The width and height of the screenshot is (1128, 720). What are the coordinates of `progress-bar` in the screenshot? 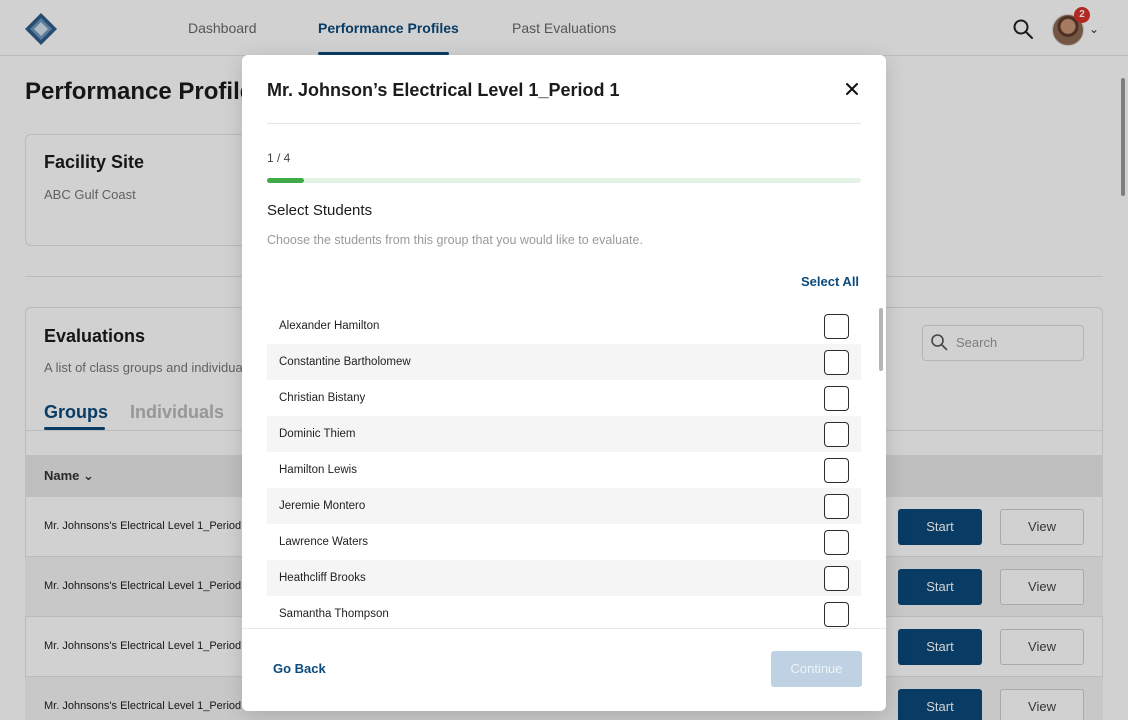 It's located at (564, 180).